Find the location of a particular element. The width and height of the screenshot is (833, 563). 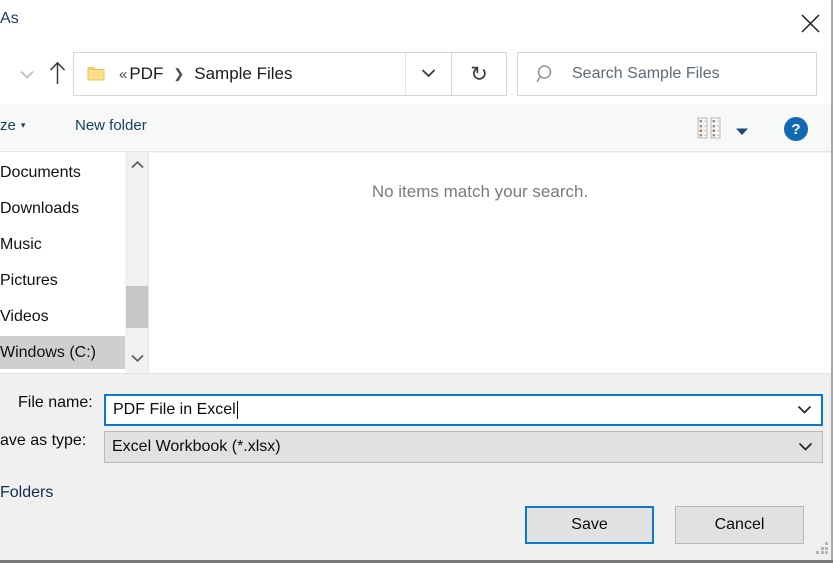

recent-locations-button is located at coordinates (27, 75).